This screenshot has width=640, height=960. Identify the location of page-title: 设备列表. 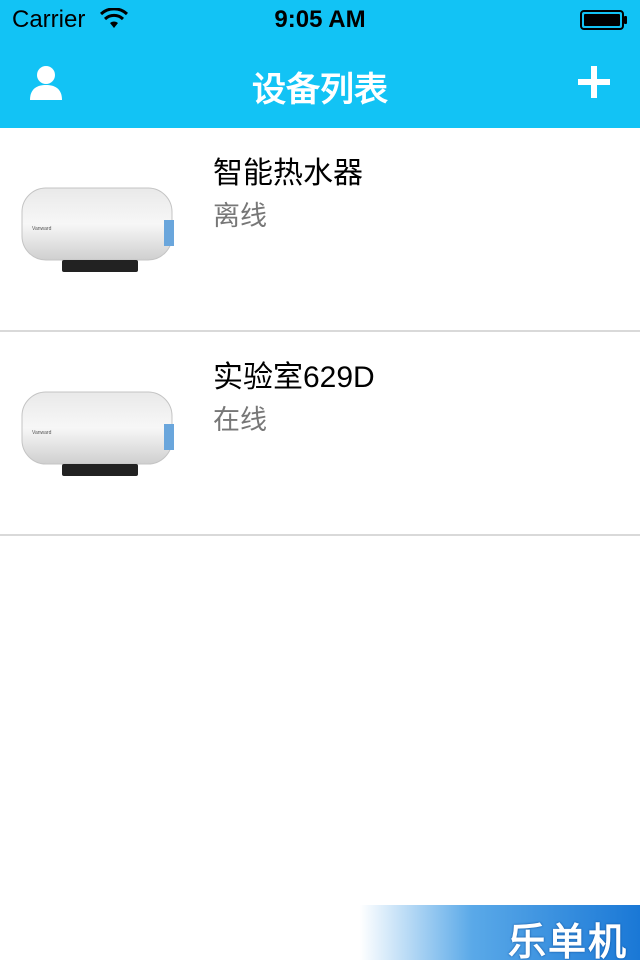
(320, 90).